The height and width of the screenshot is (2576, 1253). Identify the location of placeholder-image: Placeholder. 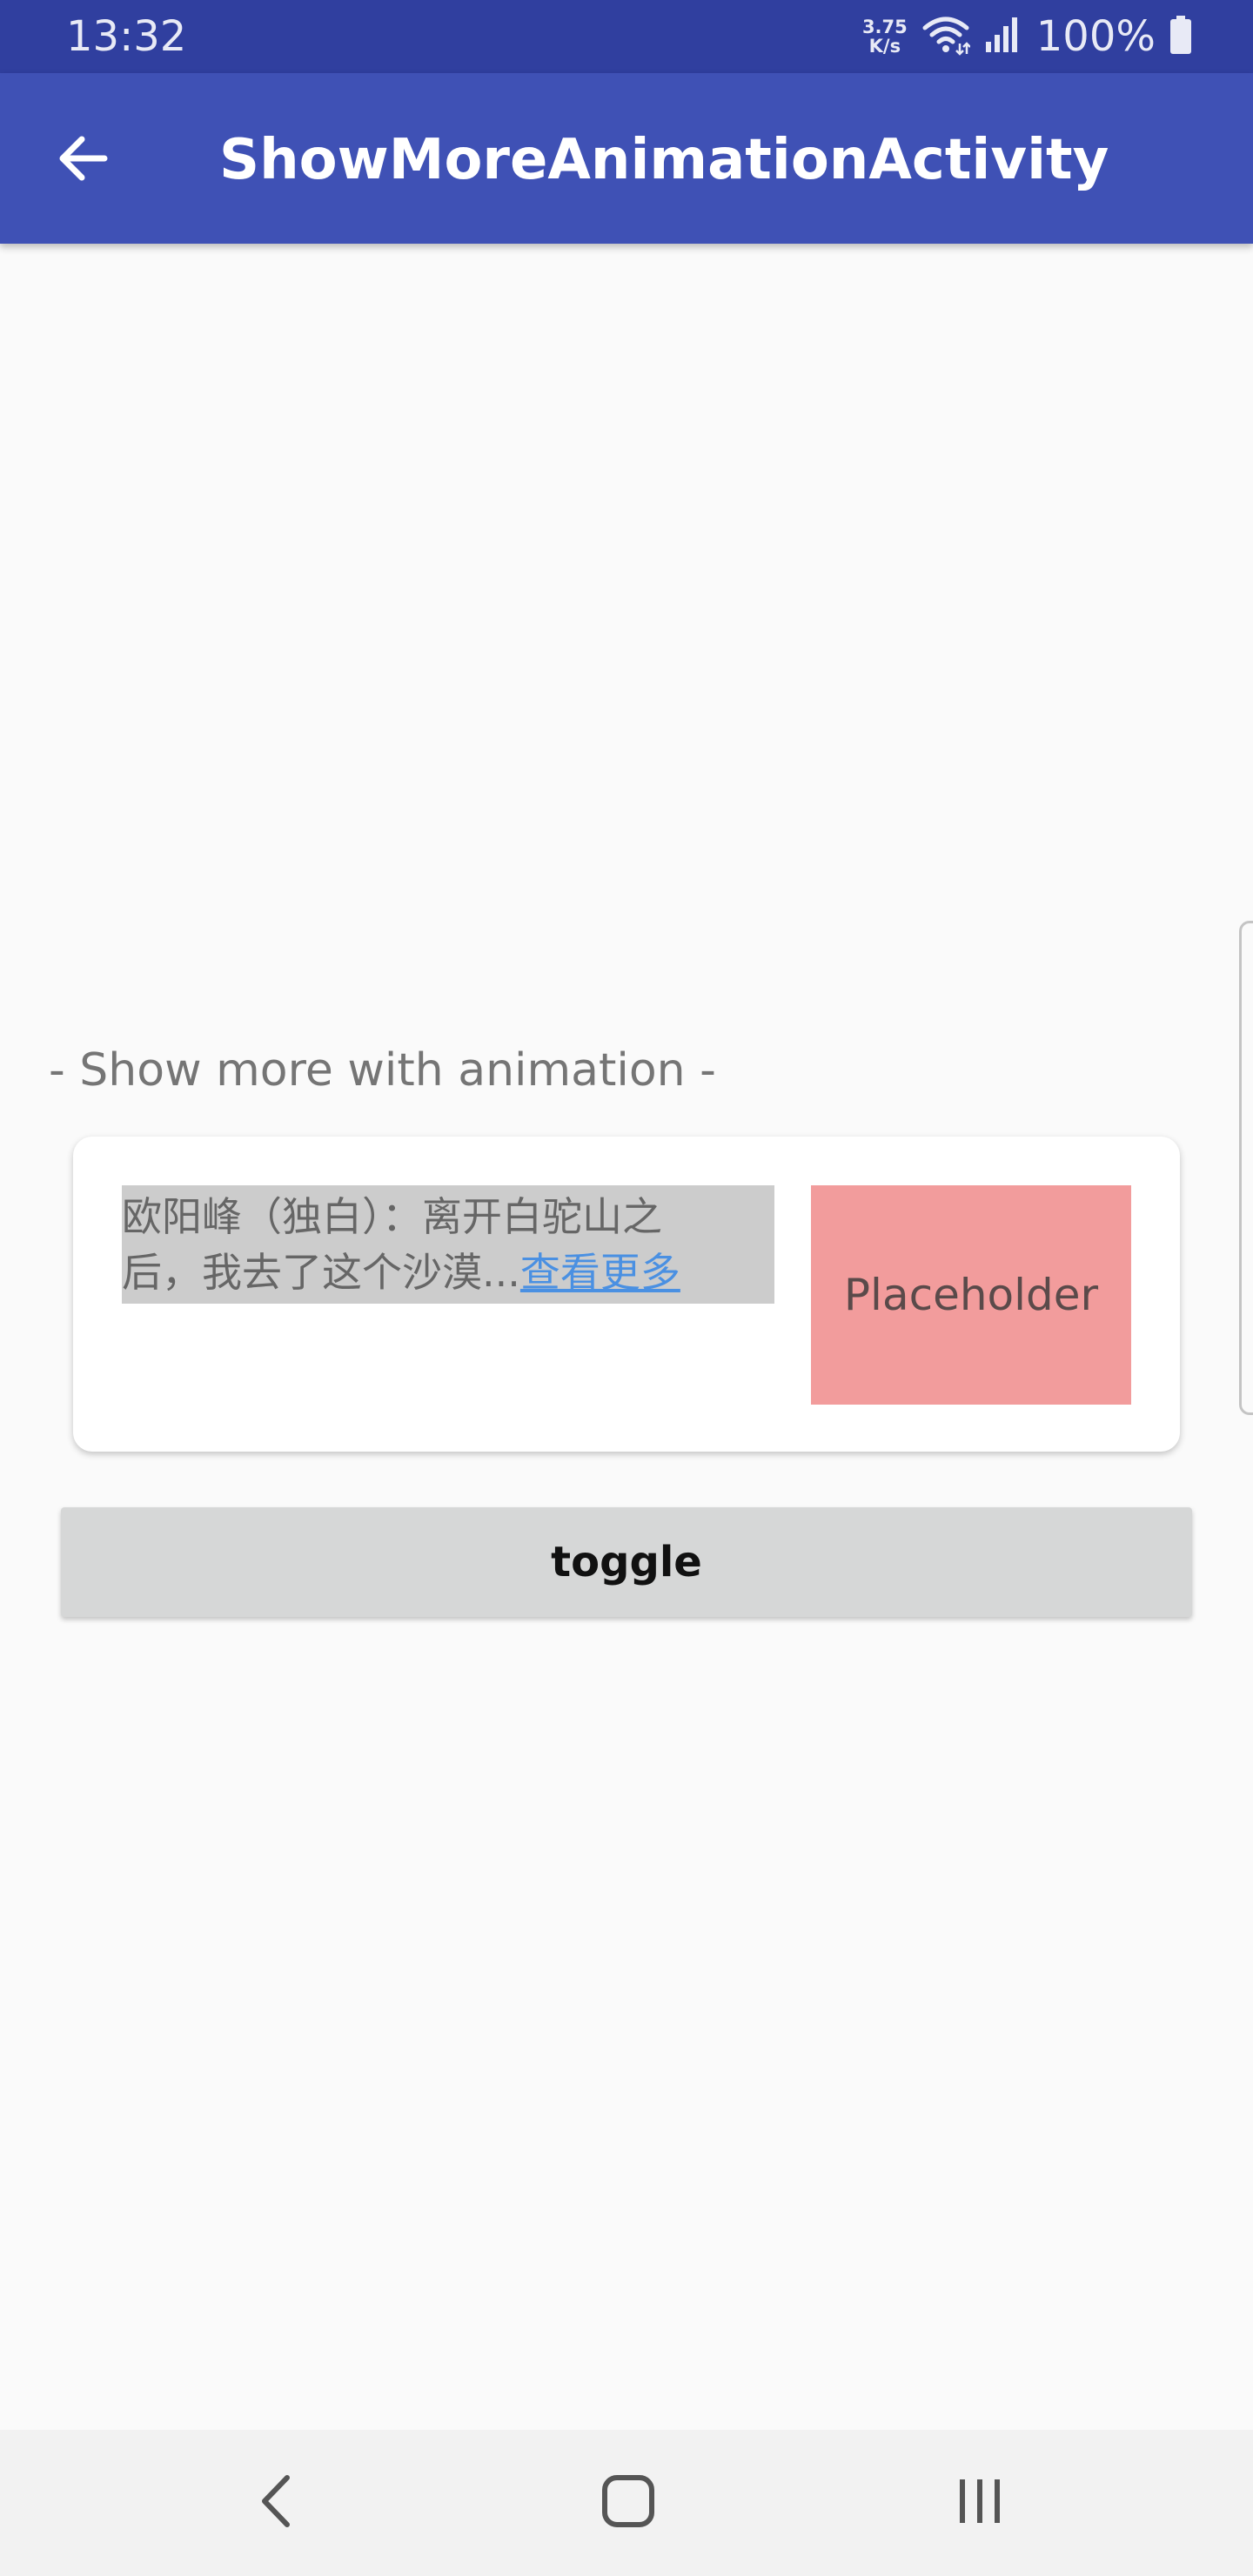
(971, 1295).